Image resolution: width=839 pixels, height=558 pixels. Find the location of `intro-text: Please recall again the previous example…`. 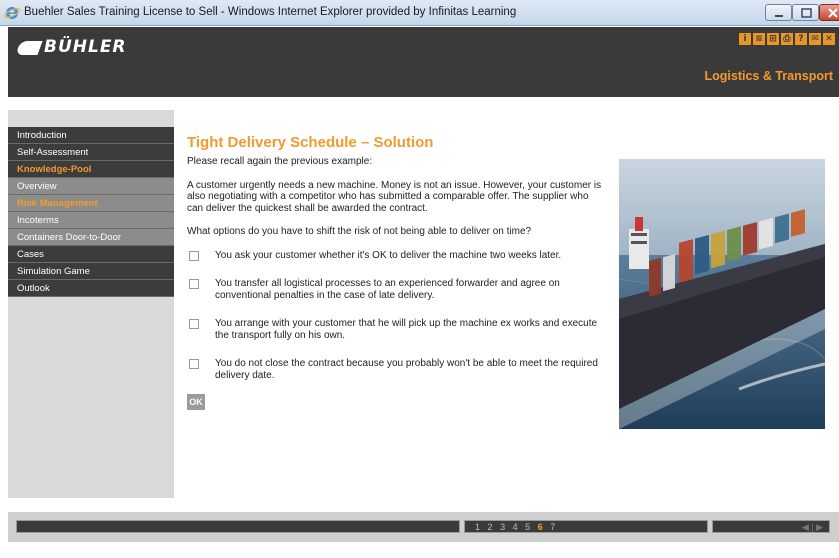

intro-text: Please recall again the previous example… is located at coordinates (280, 161).